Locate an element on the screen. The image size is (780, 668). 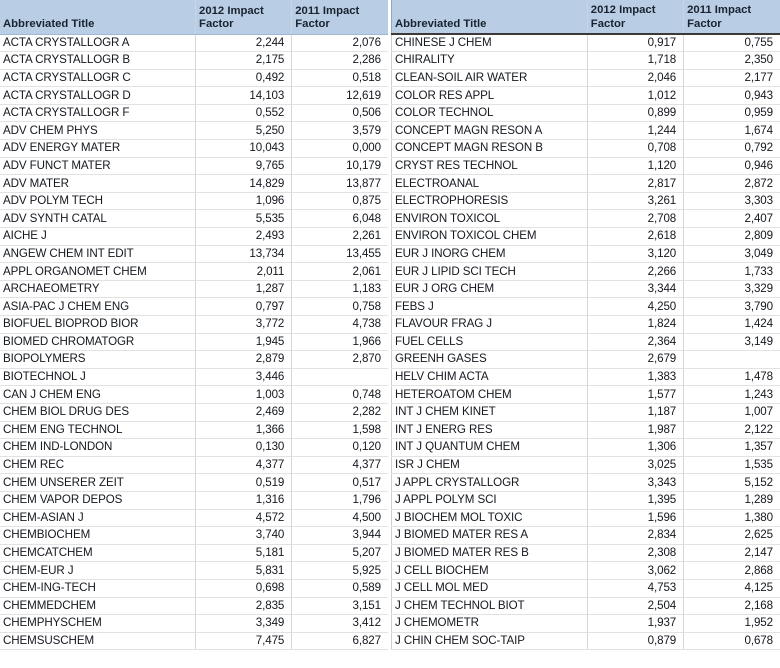
cell-abbreviated-title: J BIOMED MATER RES B is located at coordinates (489, 553).